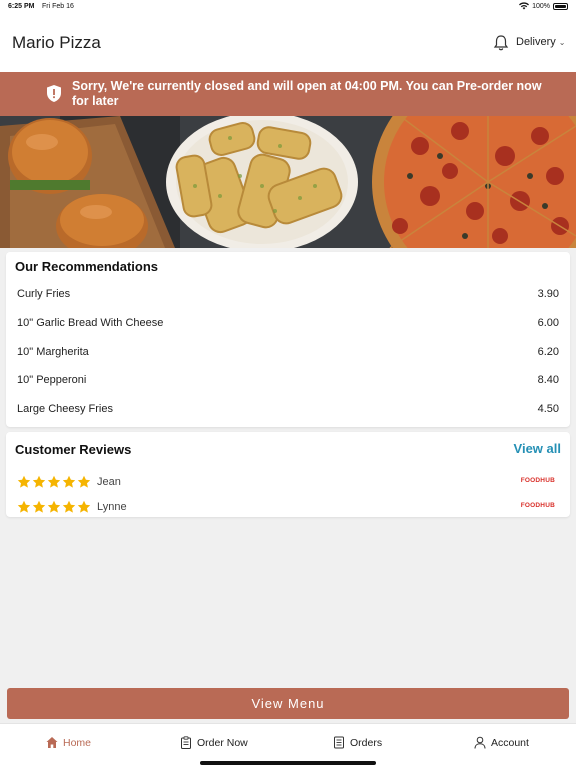  Describe the element at coordinates (288, 380) in the screenshot. I see `list-item: 10" Pepperoni 8.40` at that location.